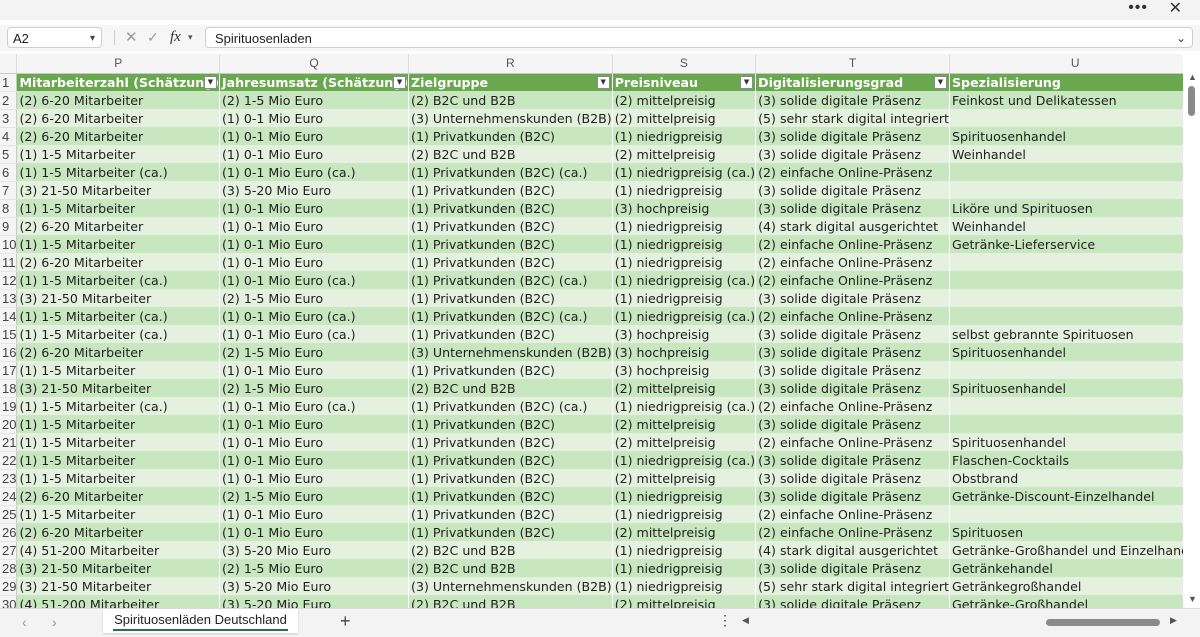 The image size is (1200, 637). I want to click on table-cell: Obstbrand, so click(1066, 478).